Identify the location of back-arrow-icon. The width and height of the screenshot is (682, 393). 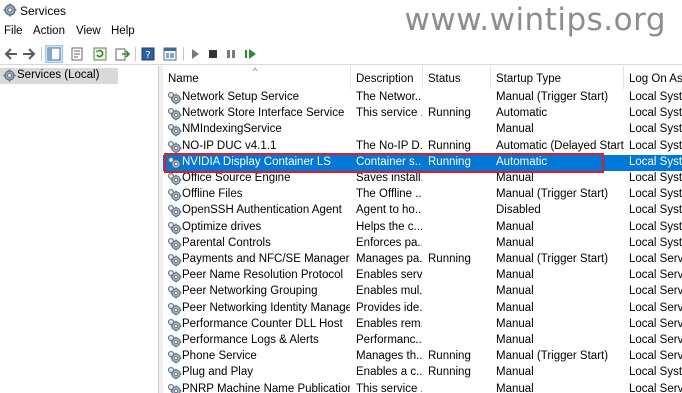
(11, 54).